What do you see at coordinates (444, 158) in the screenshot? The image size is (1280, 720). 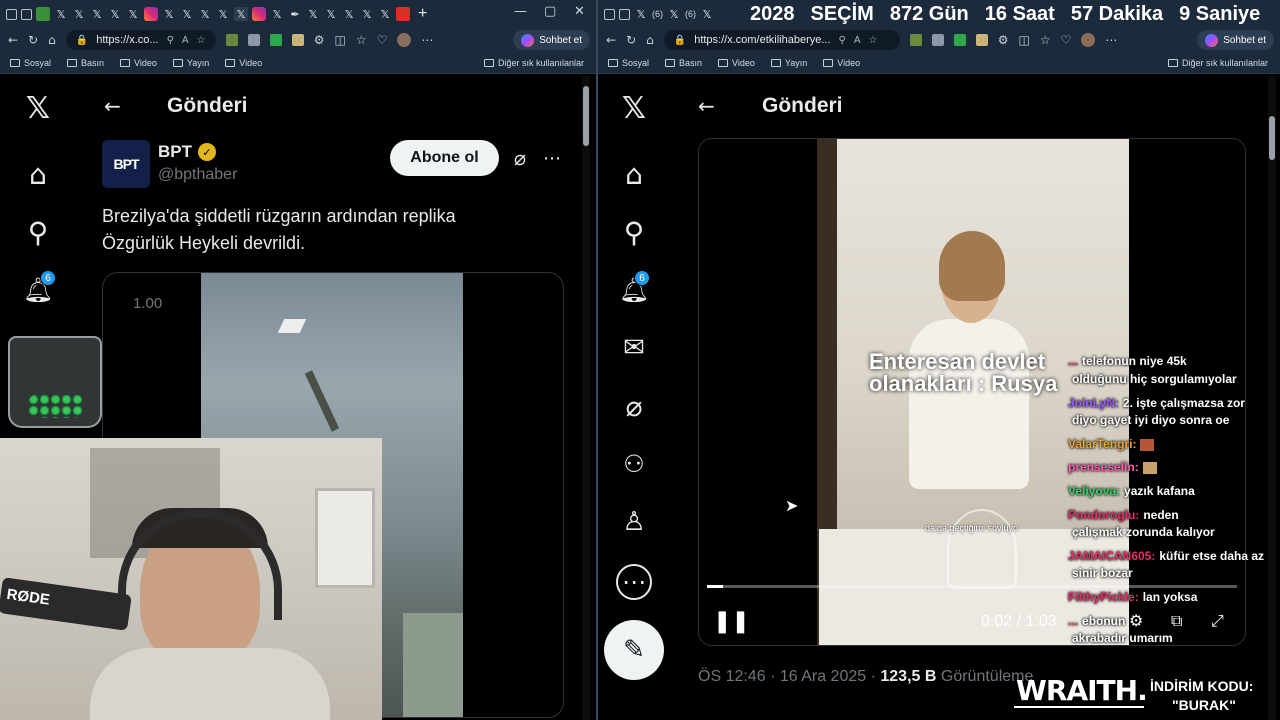 I see `follow-button: Abone ol` at bounding box center [444, 158].